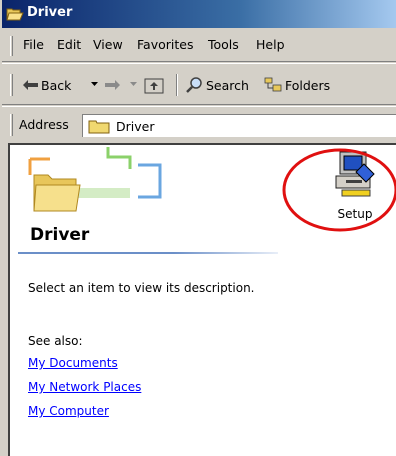 The image size is (396, 456). What do you see at coordinates (154, 85) in the screenshot?
I see `up-folder-icon` at bounding box center [154, 85].